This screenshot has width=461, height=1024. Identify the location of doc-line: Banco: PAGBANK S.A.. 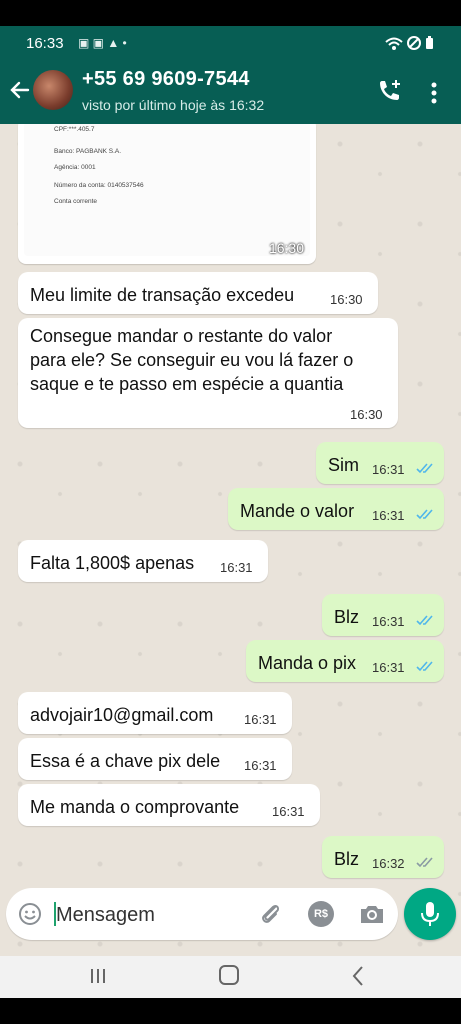
(88, 151).